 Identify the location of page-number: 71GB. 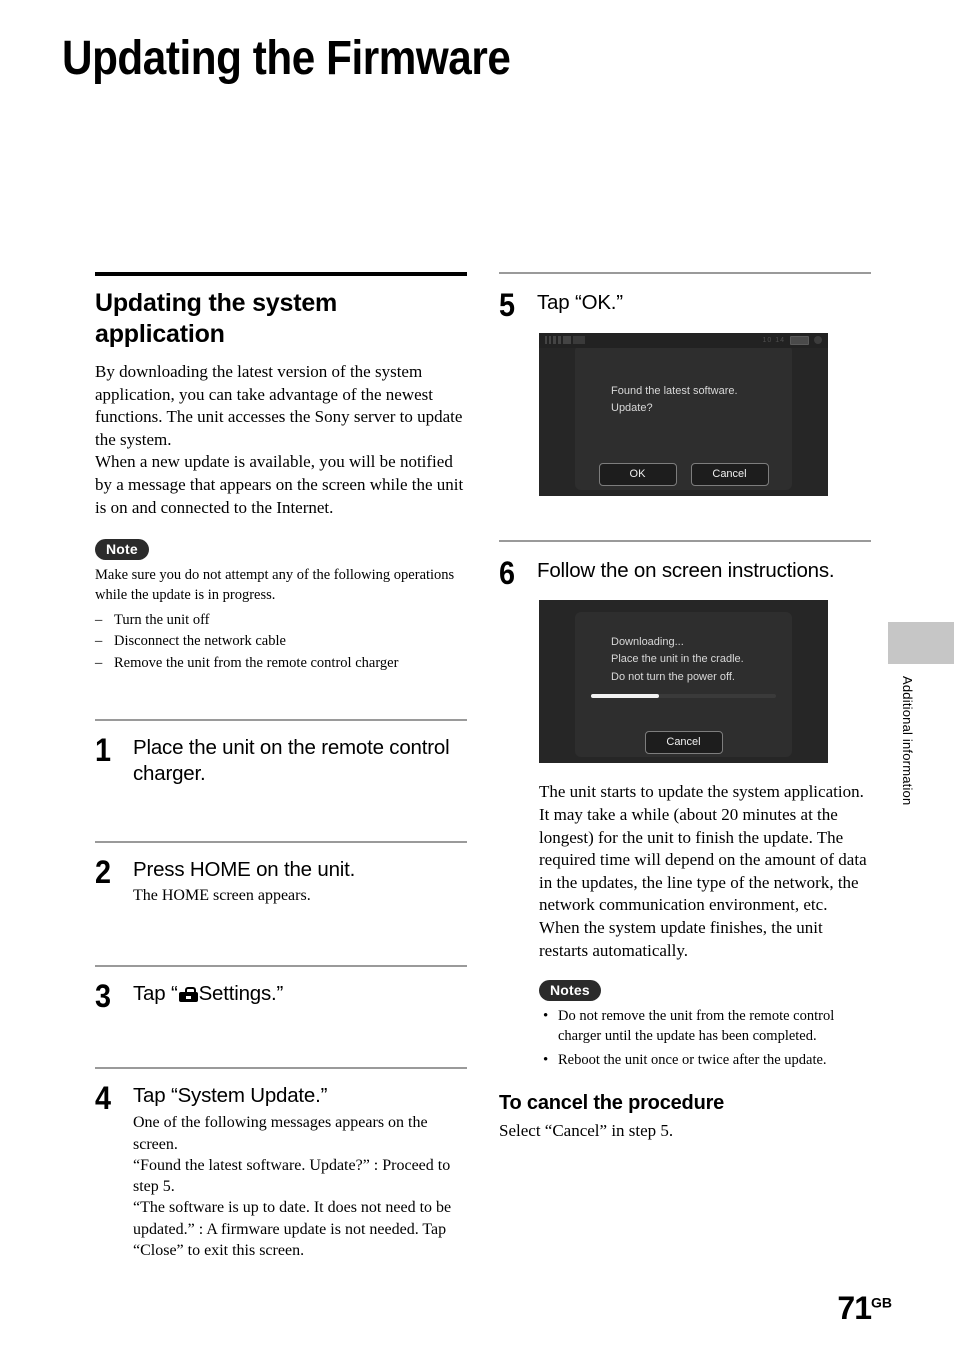
(864, 1308).